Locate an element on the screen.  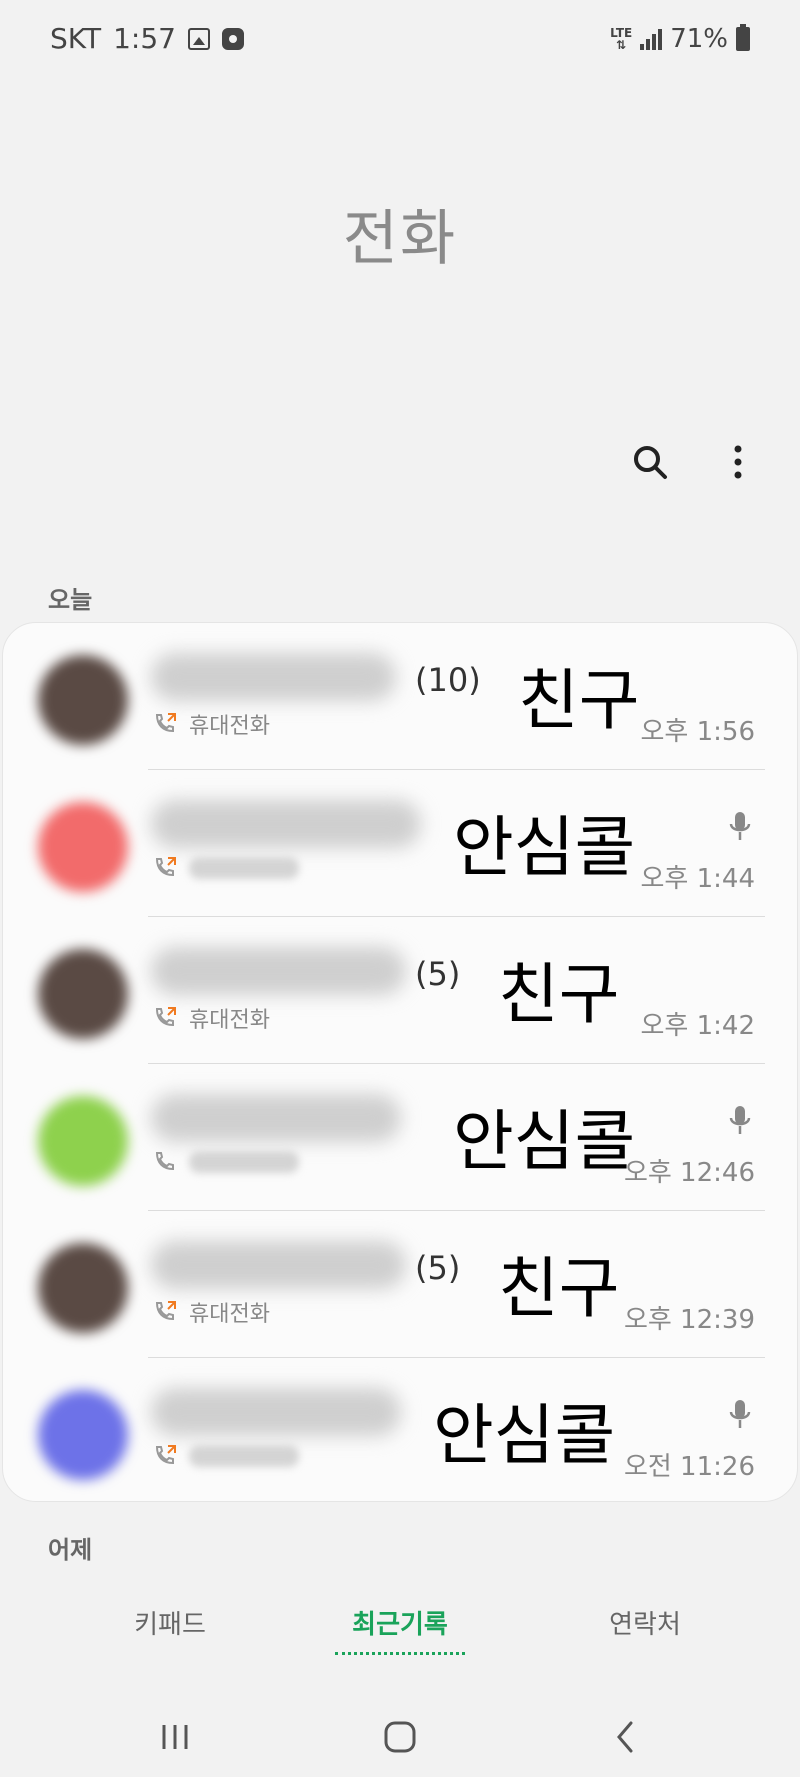
section-label-today: 오늘 is located at coordinates (70, 600).